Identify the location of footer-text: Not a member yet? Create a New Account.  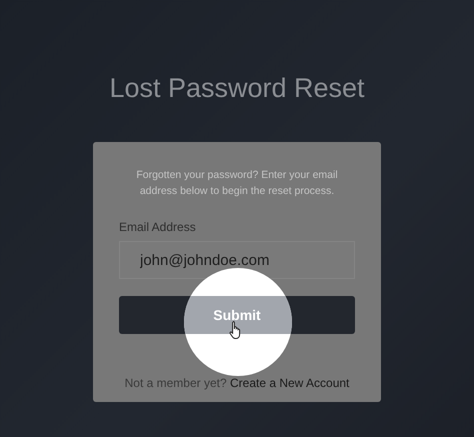
(237, 383).